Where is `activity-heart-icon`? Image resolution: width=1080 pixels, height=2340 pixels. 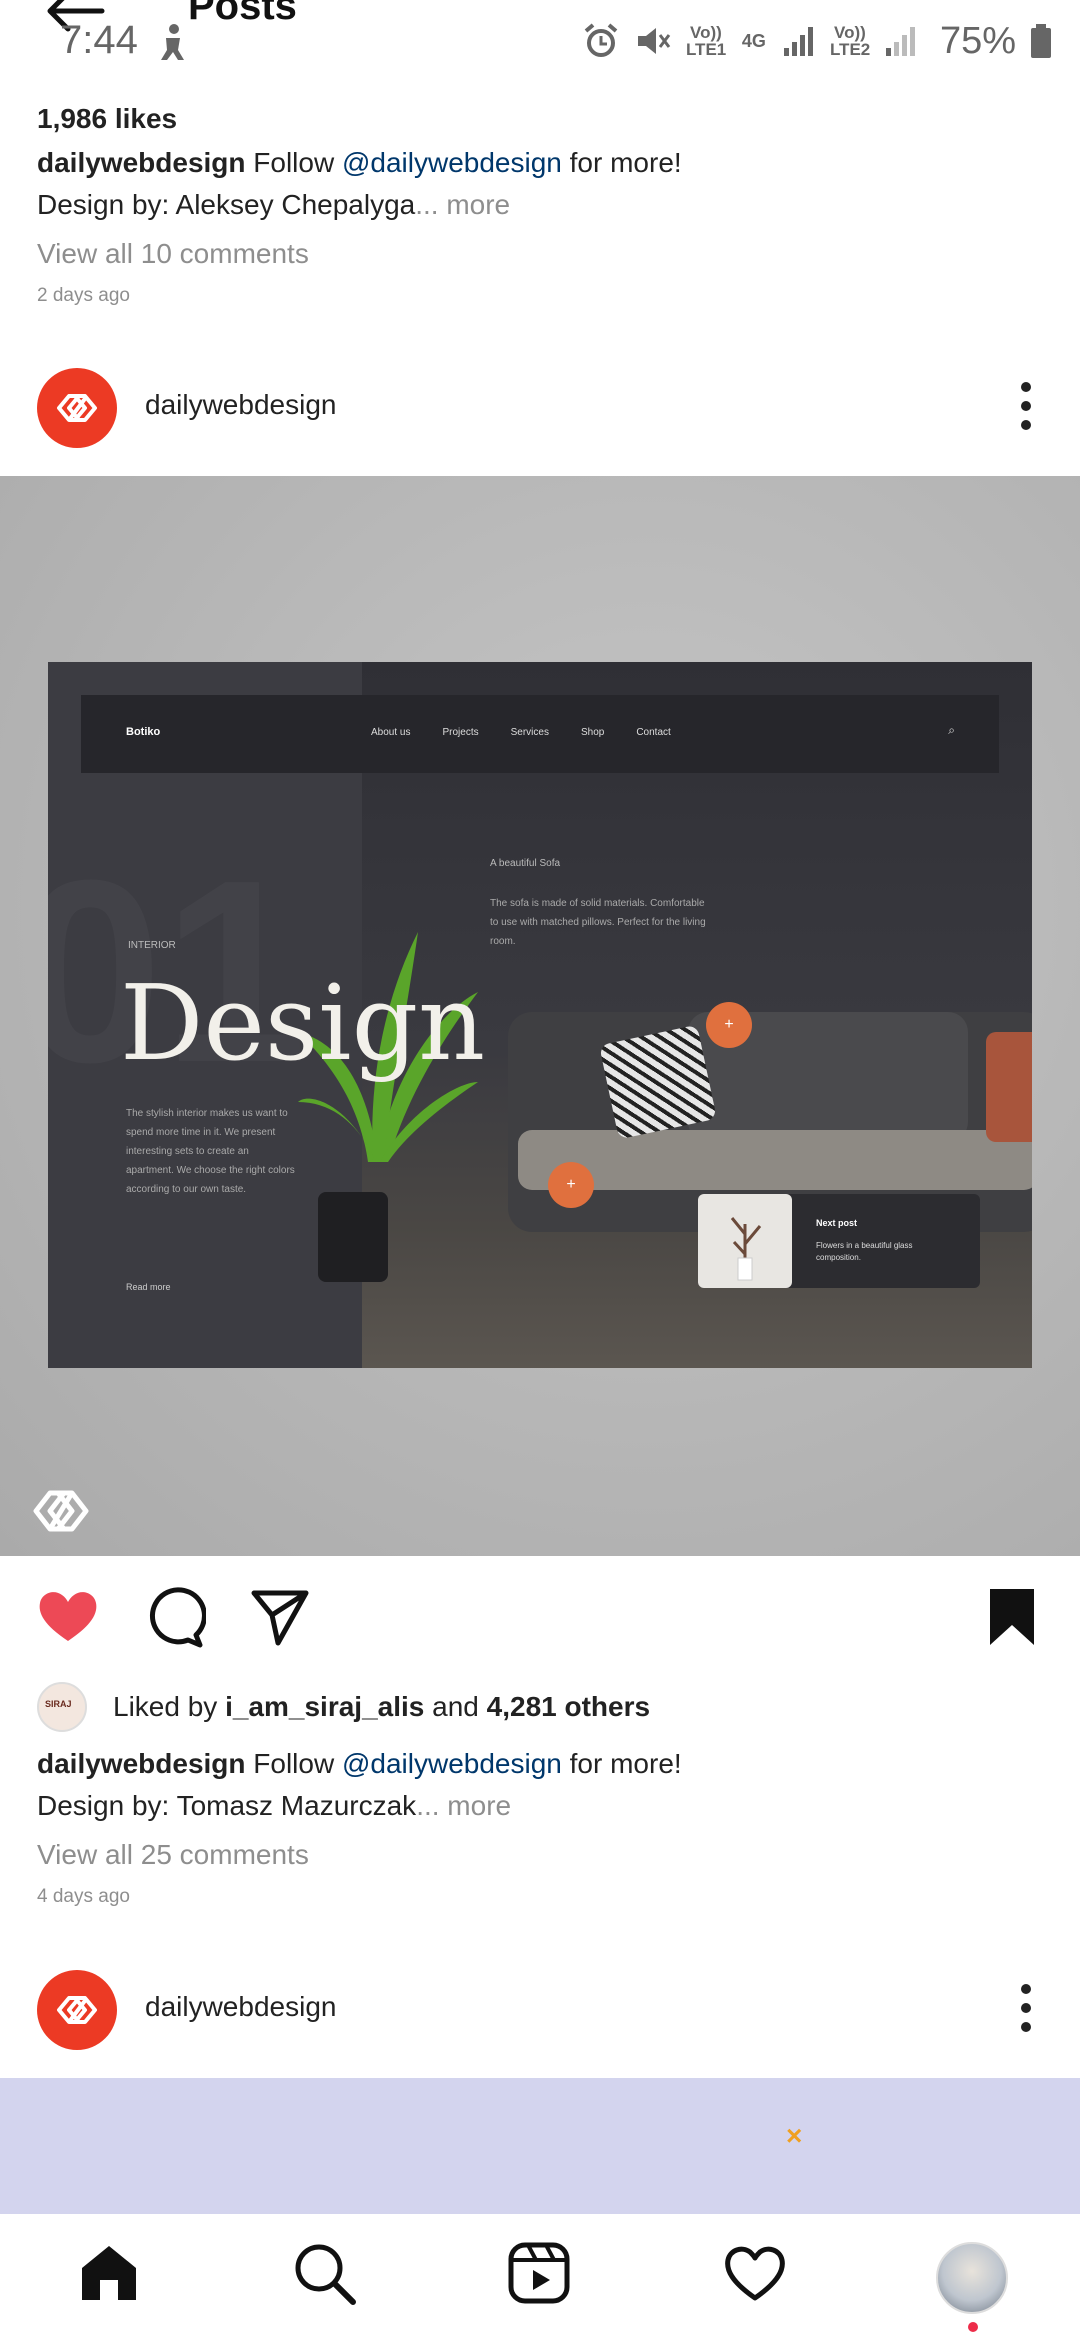 activity-heart-icon is located at coordinates (755, 2273).